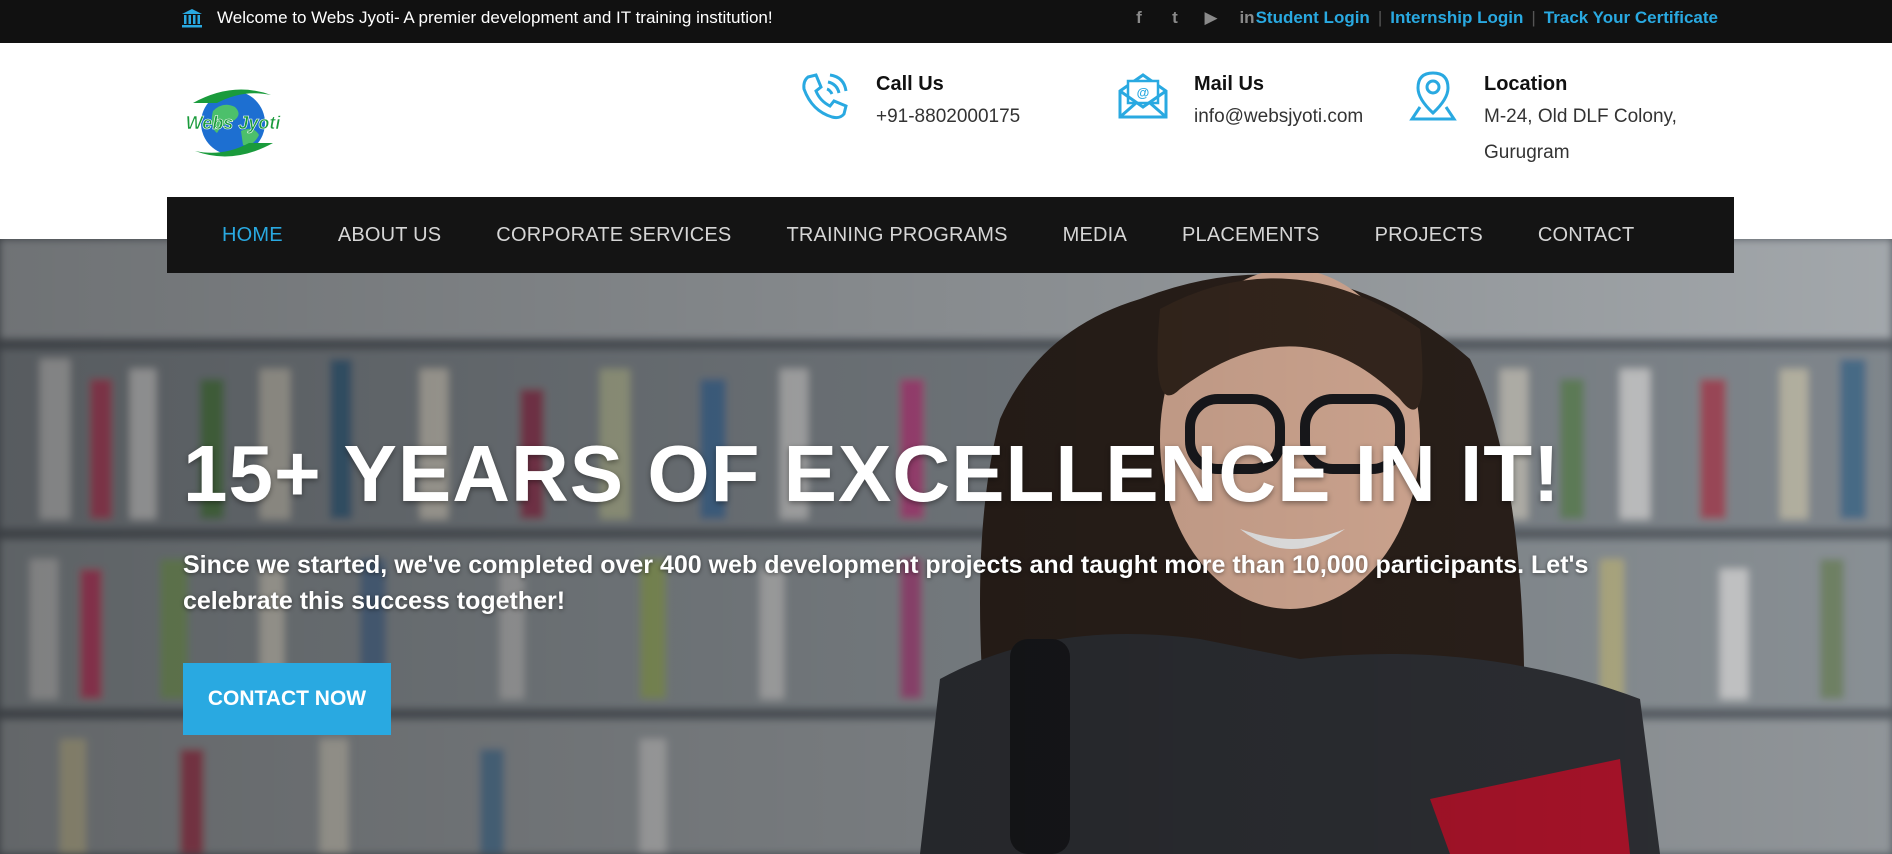 This screenshot has width=1892, height=854. I want to click on nav-about-us: ABOUT US, so click(389, 235).